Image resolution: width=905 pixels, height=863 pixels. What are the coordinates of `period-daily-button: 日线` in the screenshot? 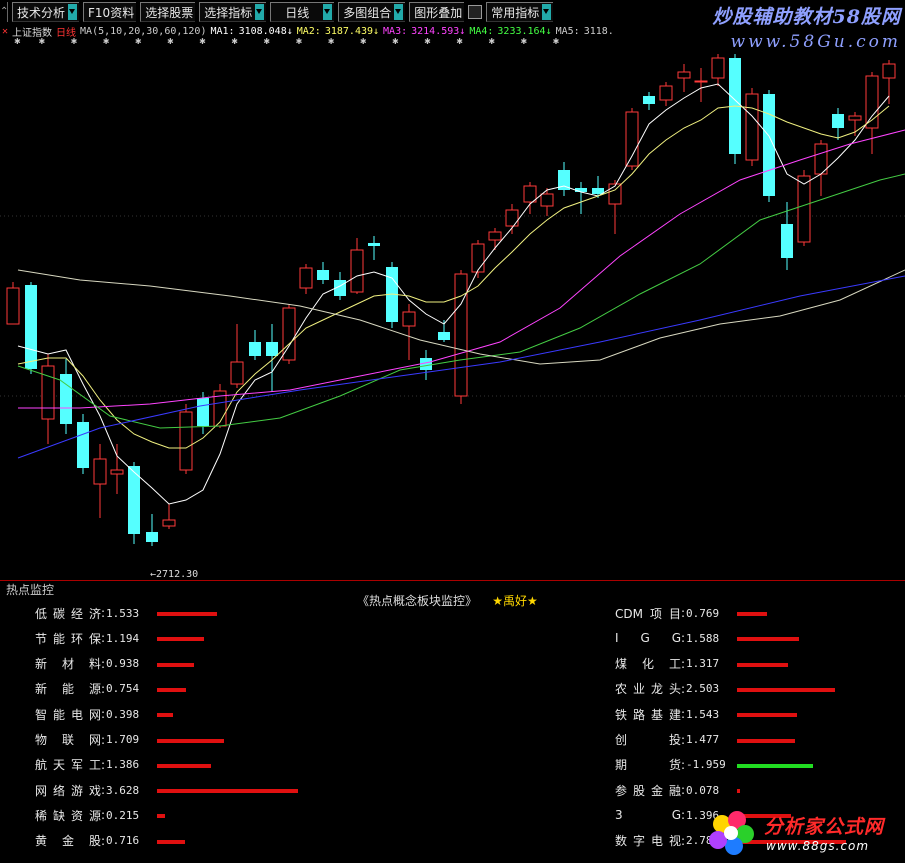 It's located at (302, 12).